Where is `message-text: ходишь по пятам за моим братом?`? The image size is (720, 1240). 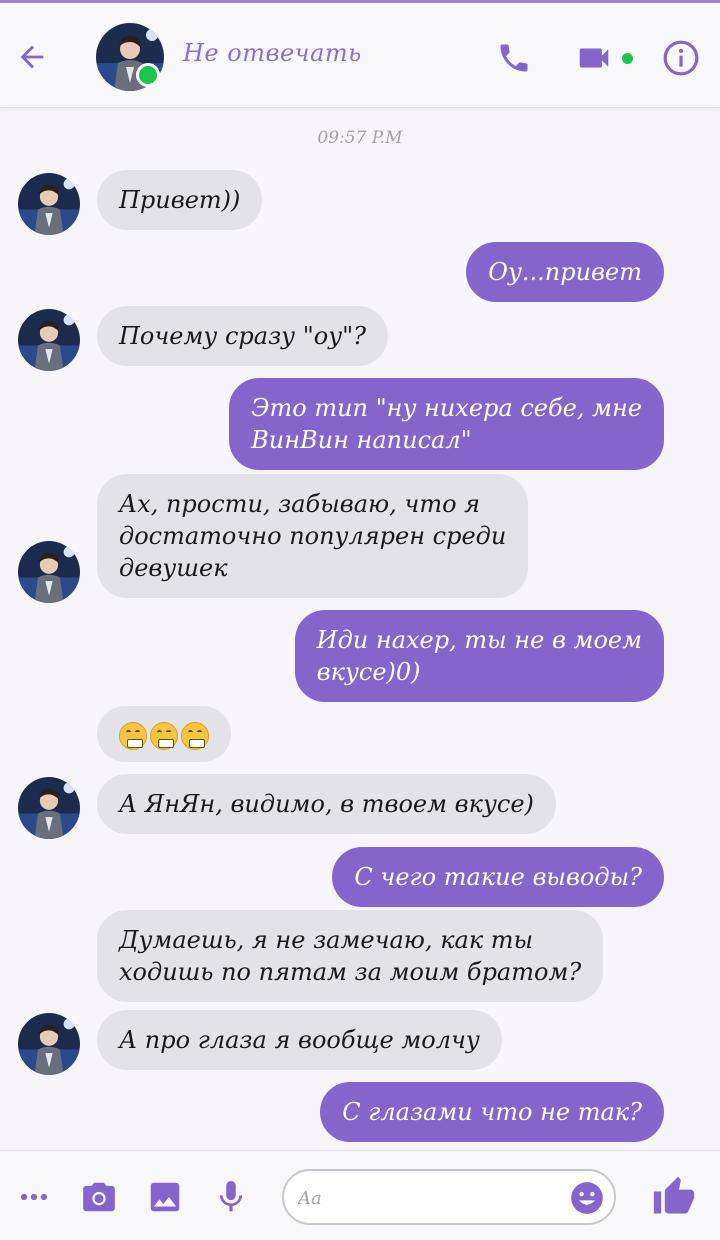 message-text: ходишь по пятам за моим братом? is located at coordinates (350, 972).